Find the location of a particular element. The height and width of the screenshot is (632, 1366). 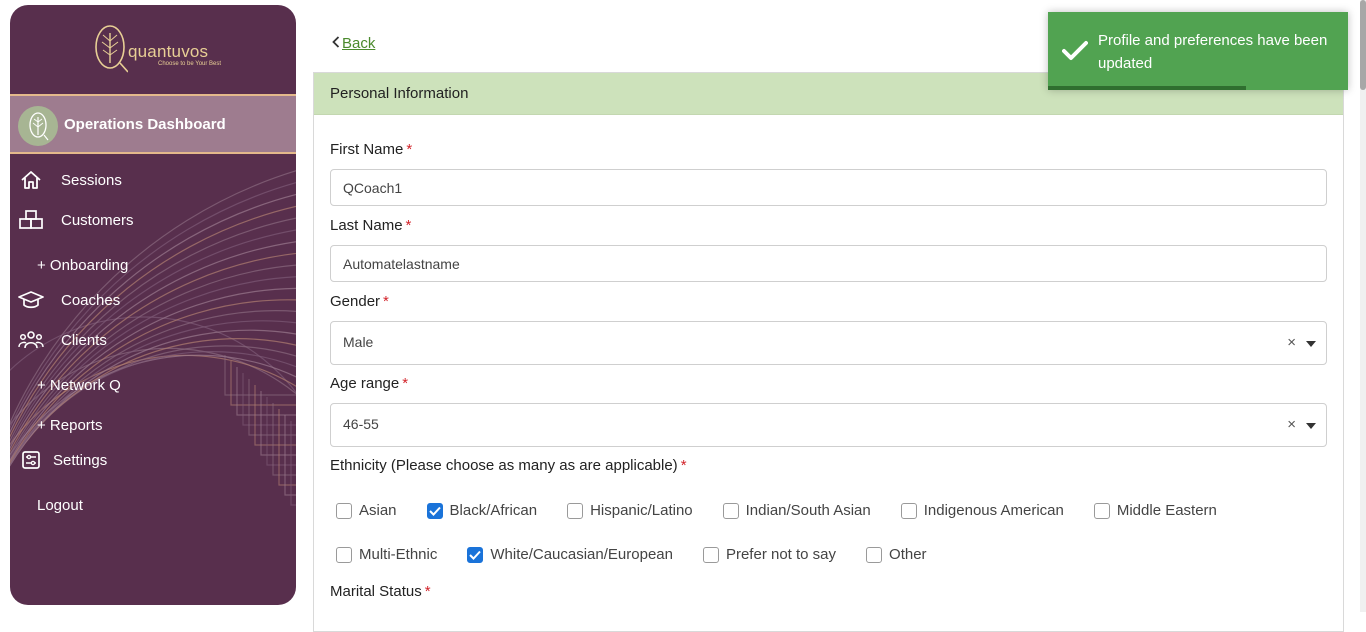

sidebar-item-clients: Clients is located at coordinates (58, 340).